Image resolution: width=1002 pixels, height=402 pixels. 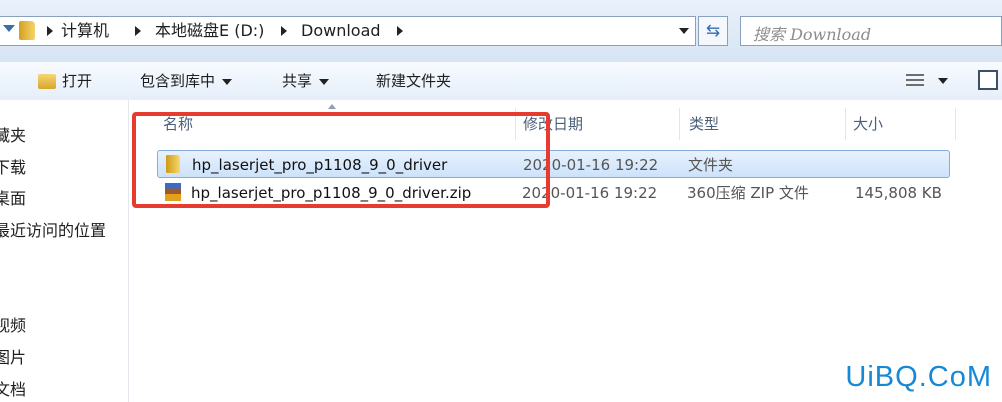 What do you see at coordinates (812, 34) in the screenshot?
I see `search-placeholder: 搜索 Download` at bounding box center [812, 34].